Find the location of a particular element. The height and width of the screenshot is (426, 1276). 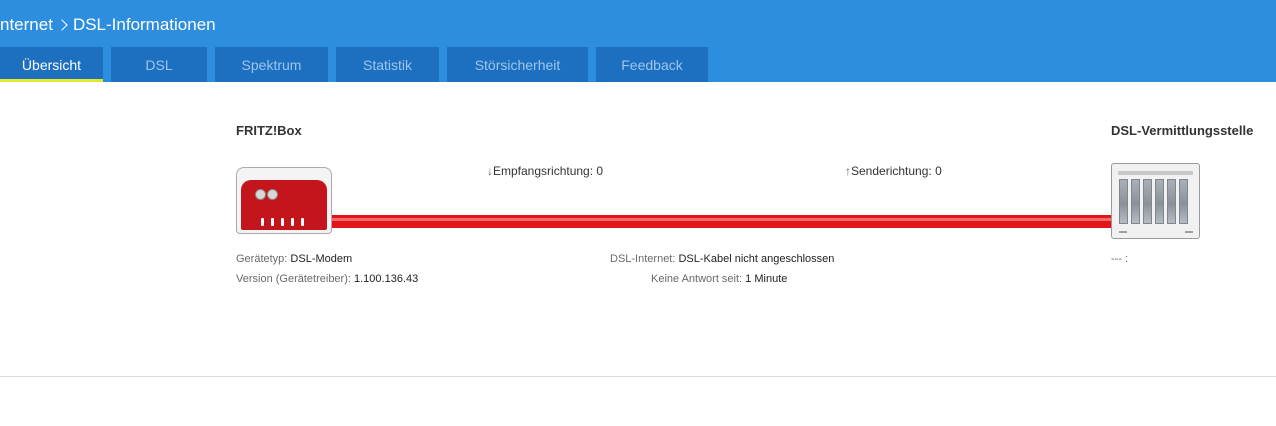

version-value: 1.100.136.43 is located at coordinates (386, 279).